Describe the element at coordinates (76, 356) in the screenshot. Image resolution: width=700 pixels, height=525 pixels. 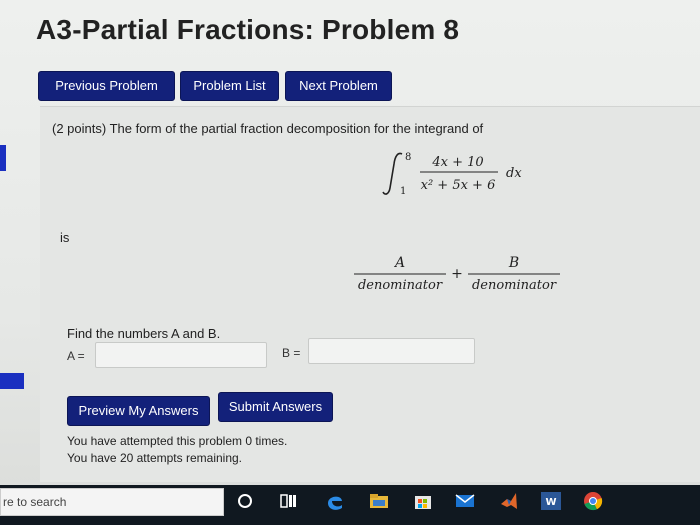
I see `a-label: A =` at that location.